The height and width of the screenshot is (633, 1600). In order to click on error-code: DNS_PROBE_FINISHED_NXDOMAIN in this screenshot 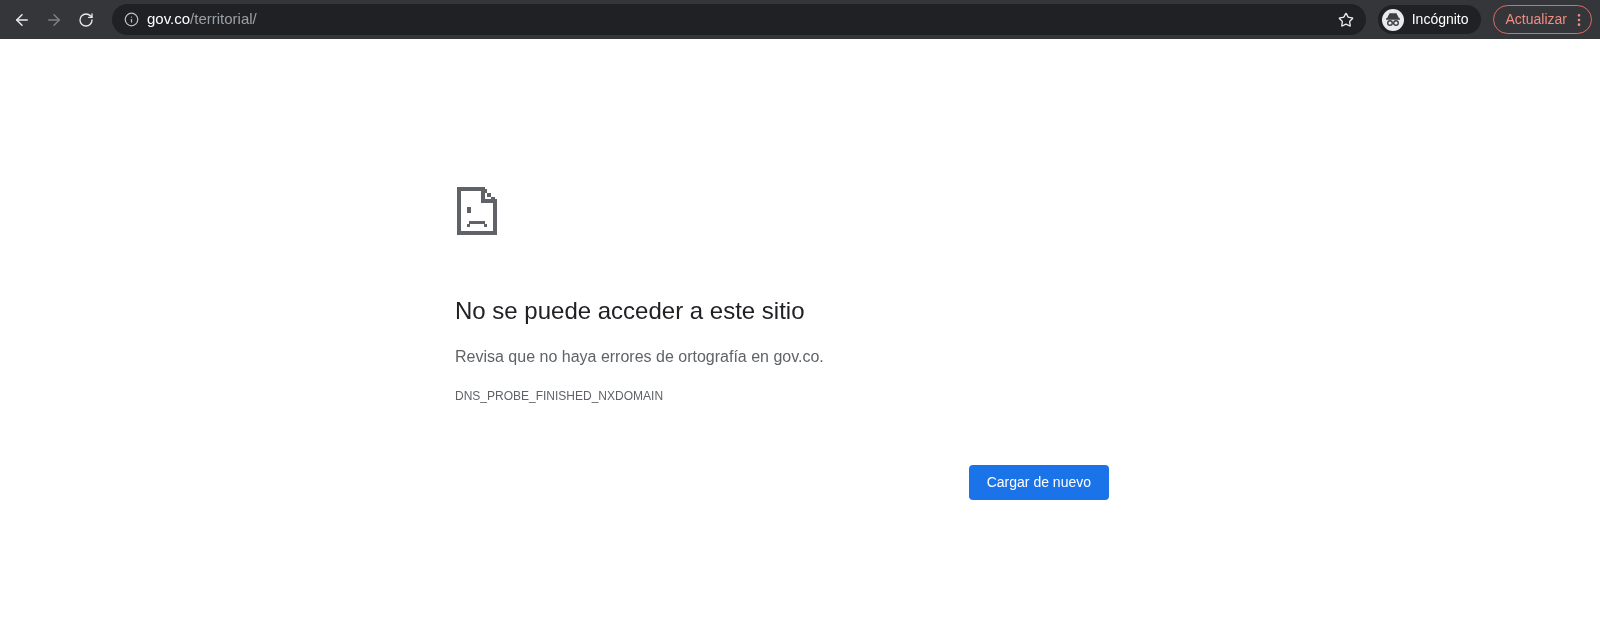, I will do `click(560, 396)`.